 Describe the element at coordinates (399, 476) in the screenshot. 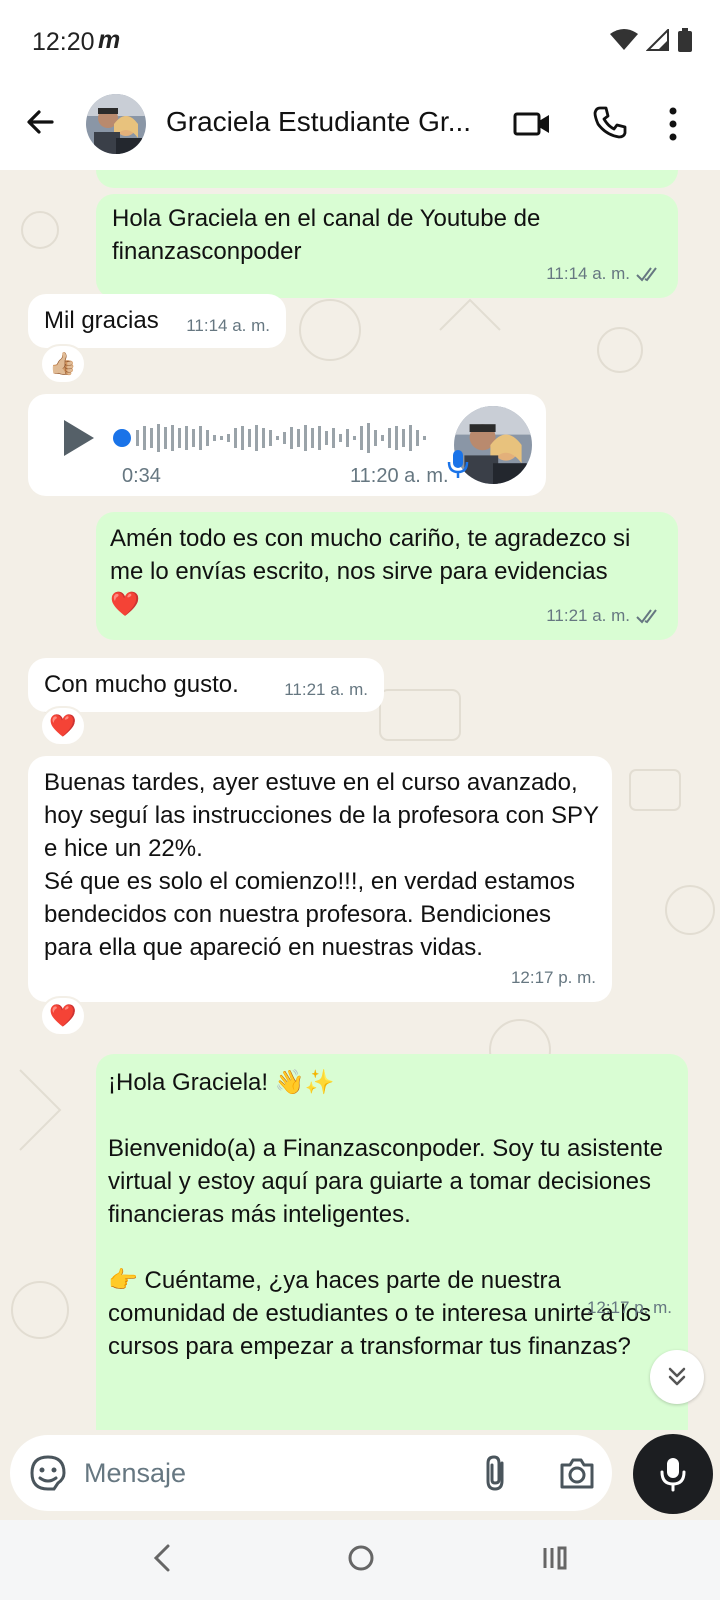

I see `message-time: 11:20 a. m.` at that location.